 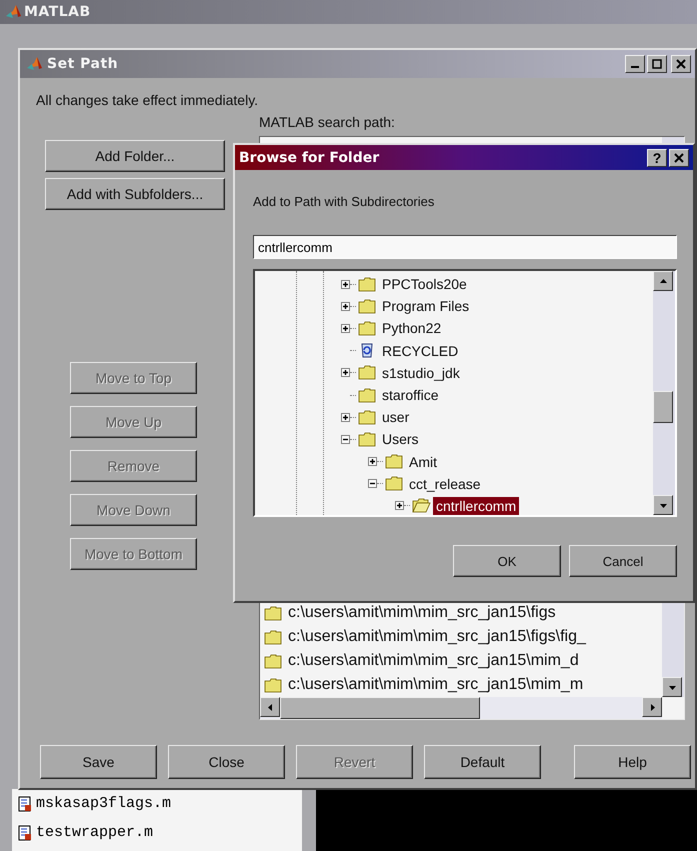 What do you see at coordinates (632, 762) in the screenshot?
I see `button: Help` at bounding box center [632, 762].